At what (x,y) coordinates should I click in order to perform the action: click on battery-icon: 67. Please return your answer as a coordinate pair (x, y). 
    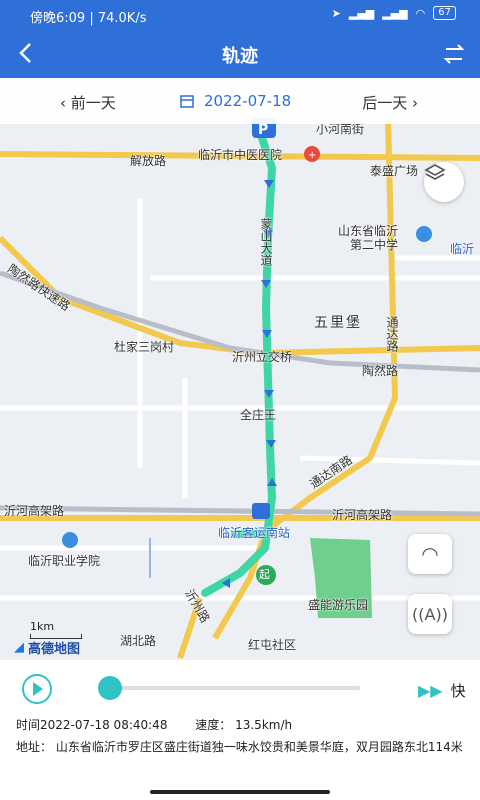
    Looking at the image, I should click on (444, 13).